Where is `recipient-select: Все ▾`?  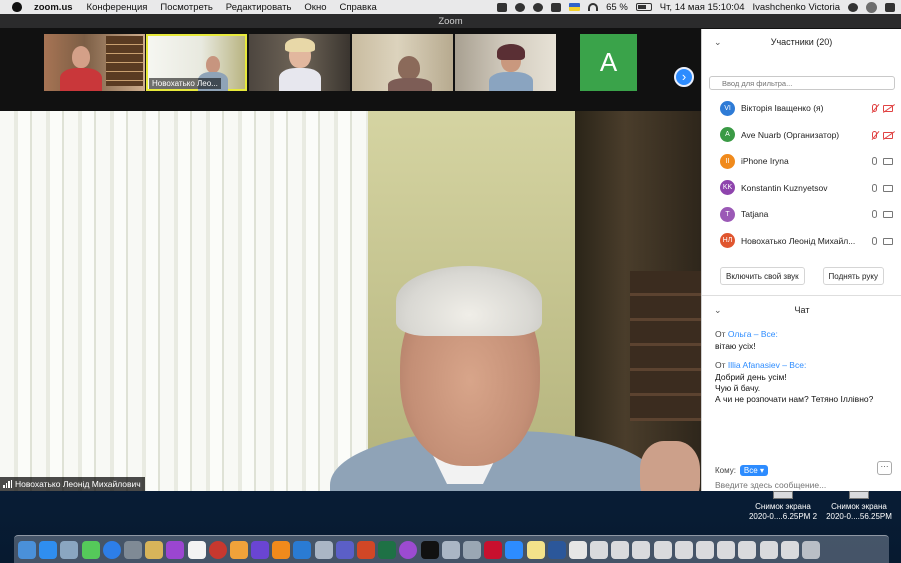
recipient-select: Все ▾ is located at coordinates (753, 470).